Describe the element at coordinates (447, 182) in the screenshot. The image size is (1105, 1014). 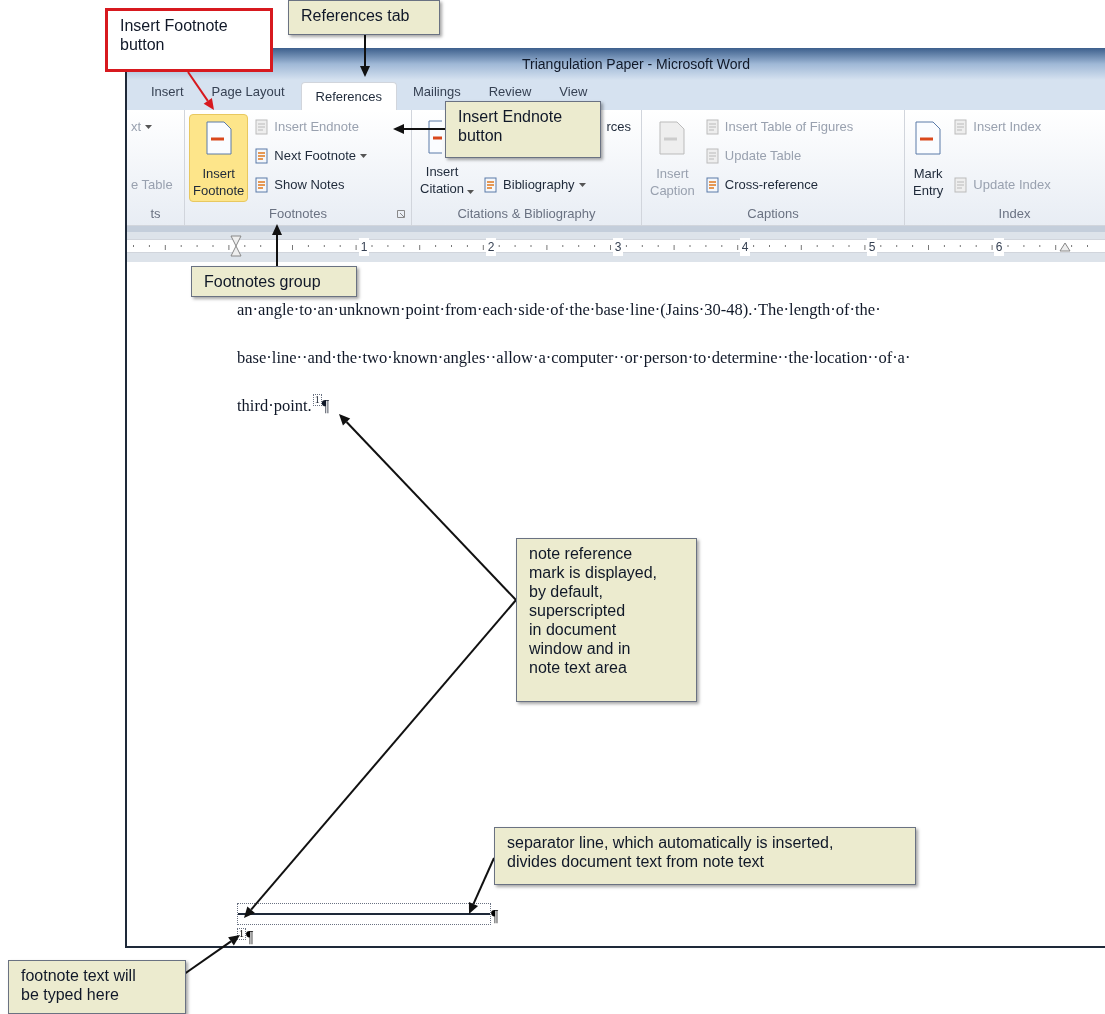
I see `ribbon-button: Insert Citation` at that location.